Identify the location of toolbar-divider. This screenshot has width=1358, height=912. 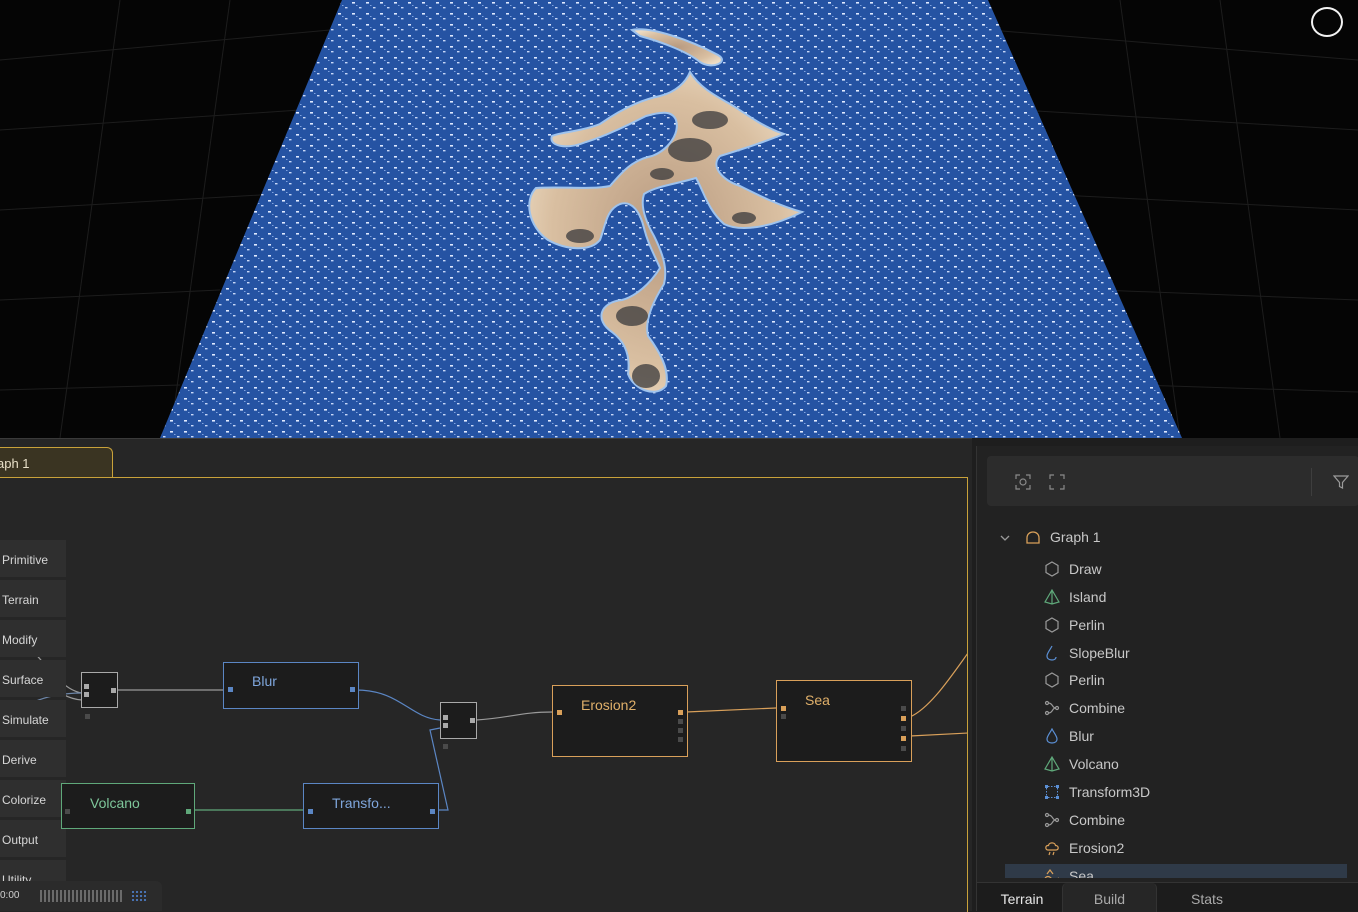
(1311, 482).